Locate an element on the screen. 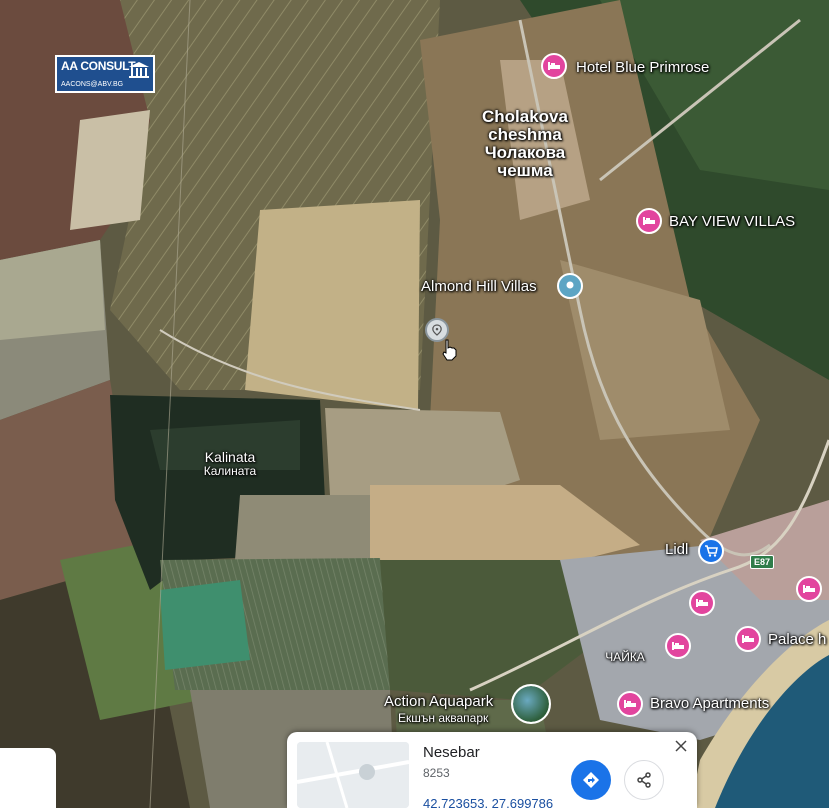 The width and height of the screenshot is (829, 808). road-shield-e87: E87 is located at coordinates (762, 562).